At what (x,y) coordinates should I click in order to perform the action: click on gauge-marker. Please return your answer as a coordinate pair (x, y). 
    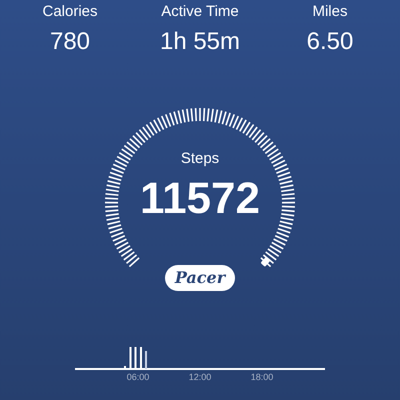
    Looking at the image, I should click on (265, 261).